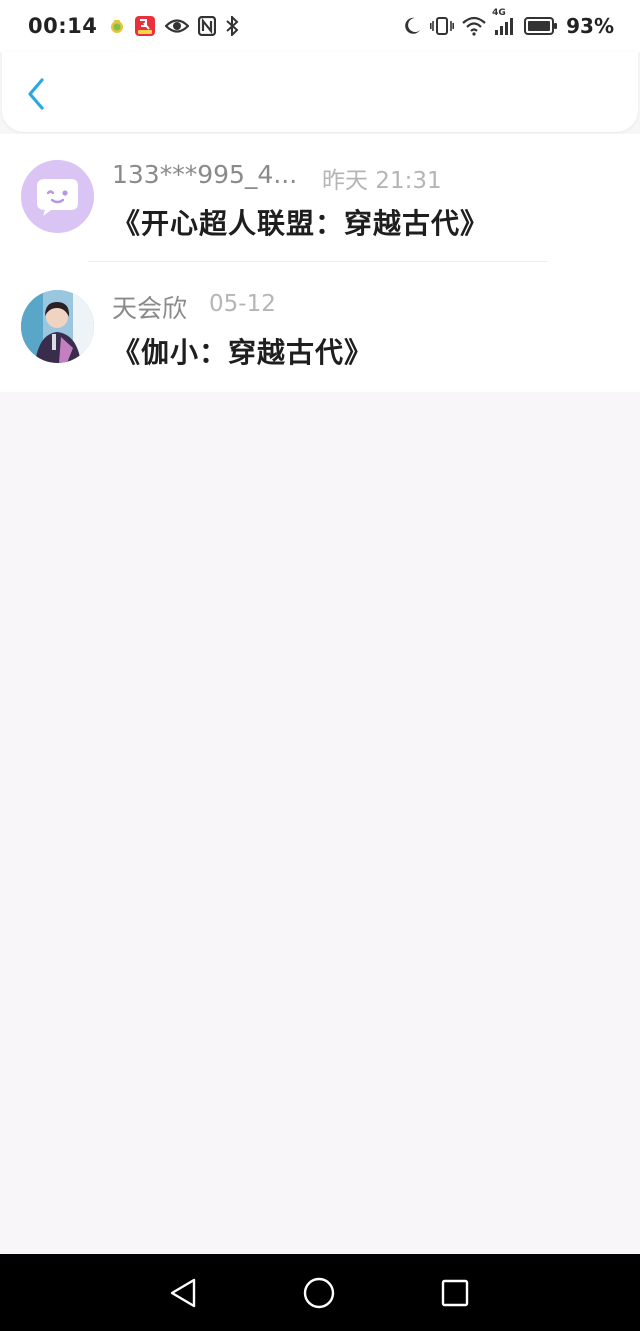  I want to click on user-photo-avatar, so click(57, 326).